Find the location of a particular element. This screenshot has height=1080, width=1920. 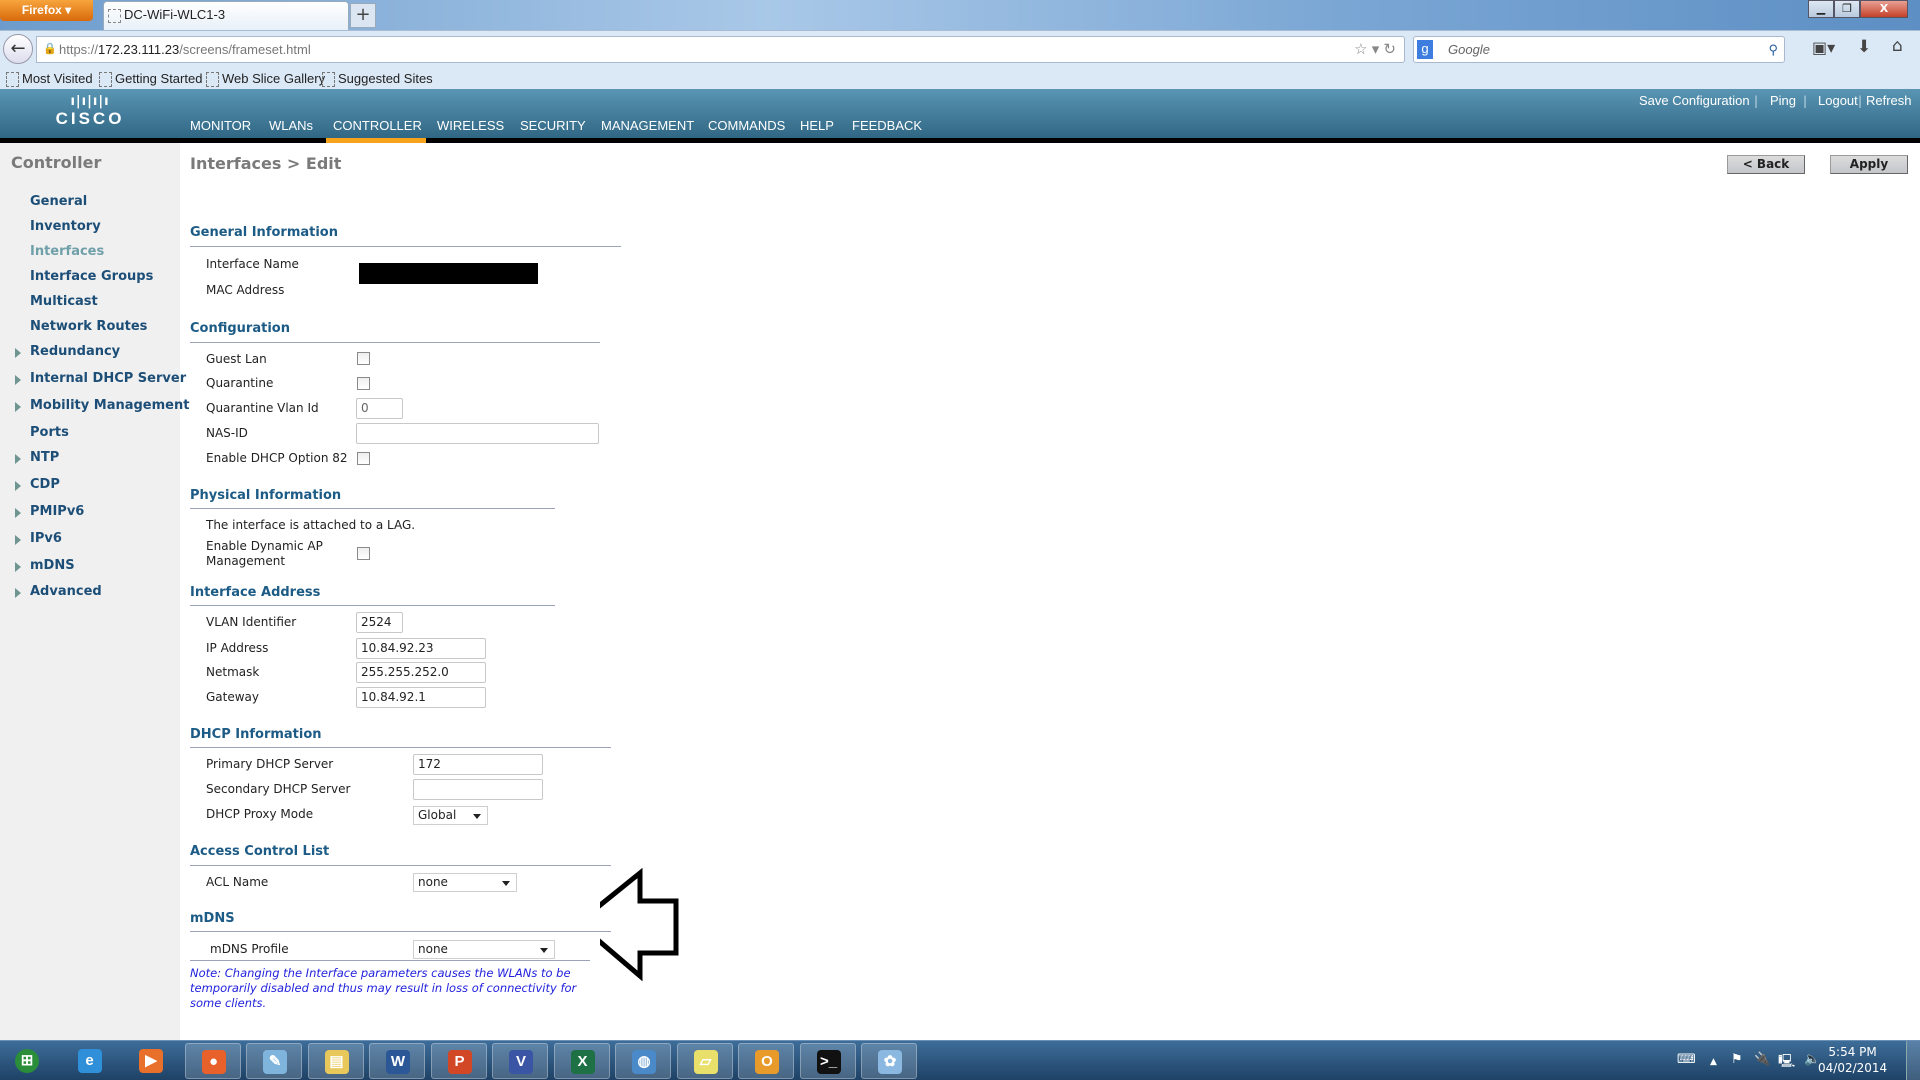

apply-button: Apply is located at coordinates (1869, 164).